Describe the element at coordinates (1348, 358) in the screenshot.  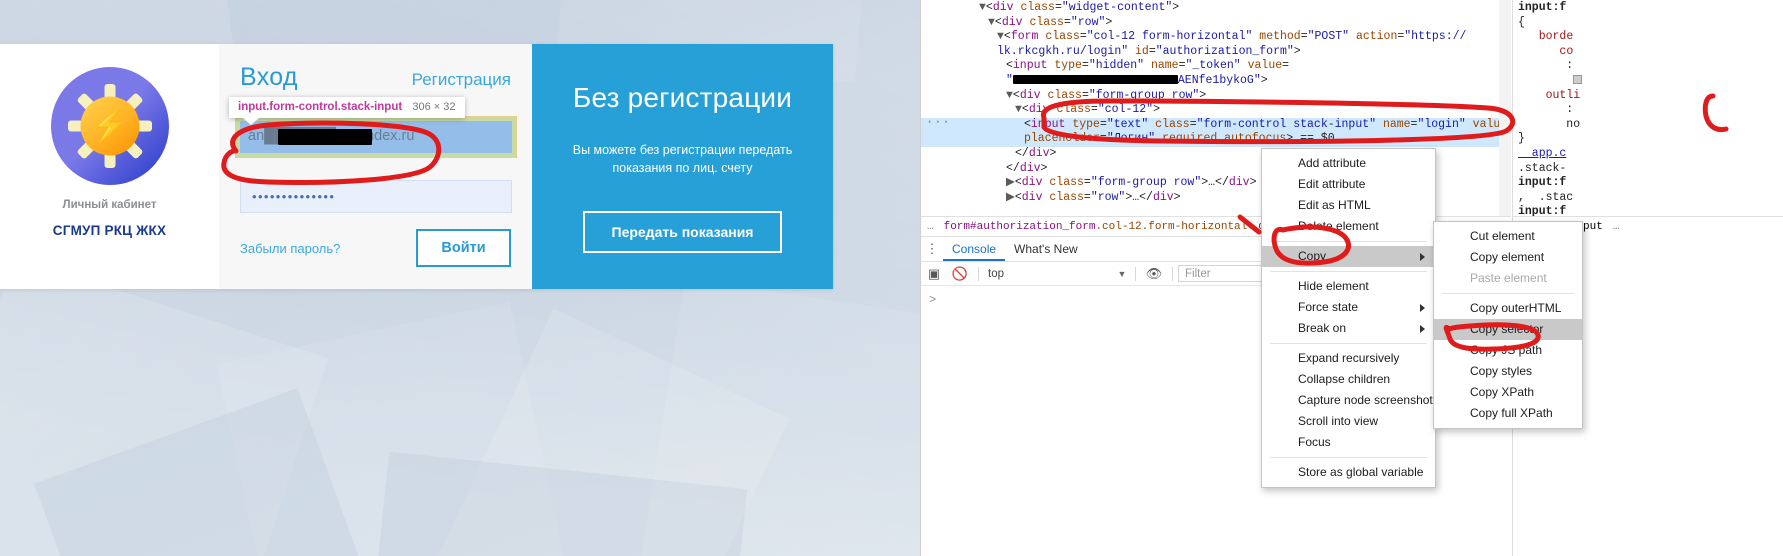
I see `menu-item-expand-recursively: Expand recursively` at that location.